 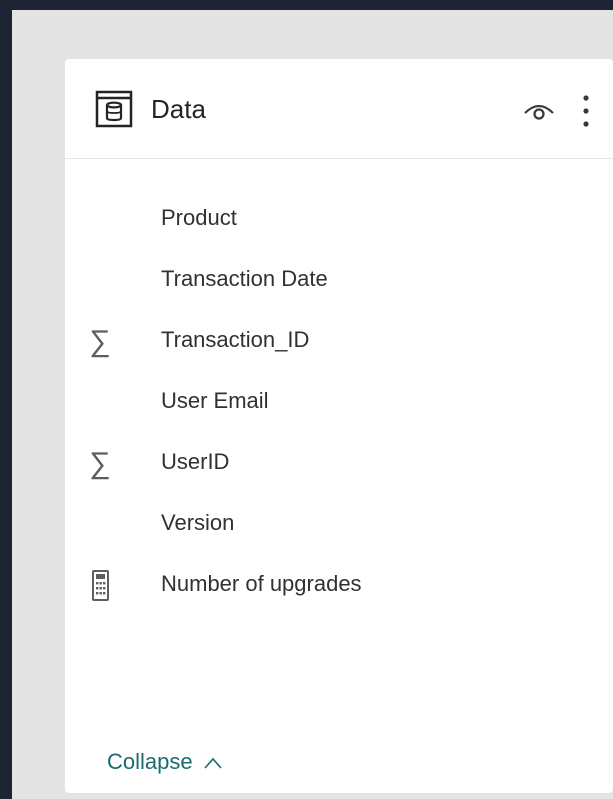 I want to click on collapse-button: Collapse, so click(x=165, y=762).